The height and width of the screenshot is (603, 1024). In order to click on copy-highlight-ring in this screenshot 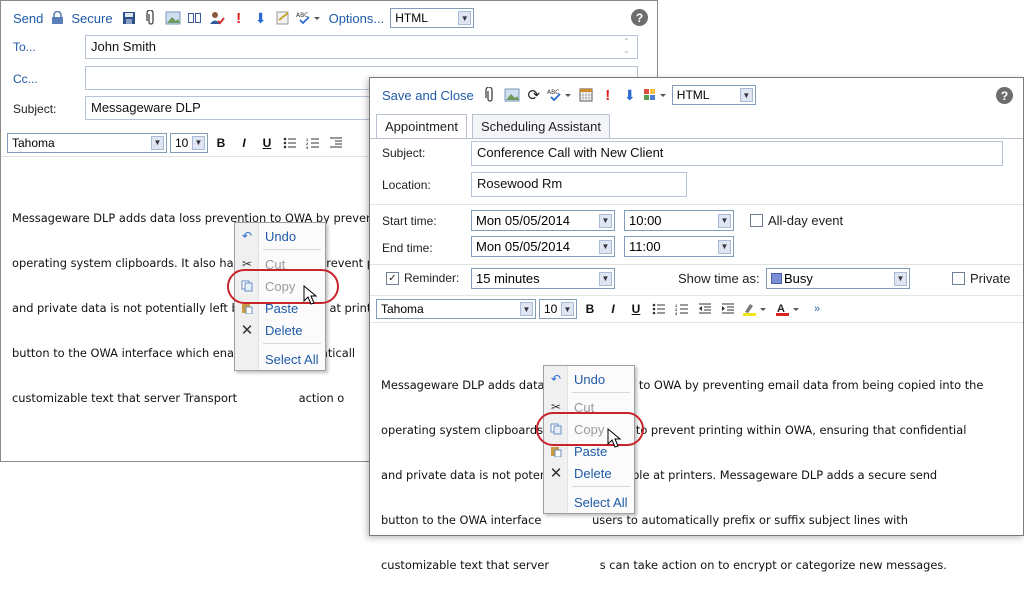, I will do `click(283, 286)`.